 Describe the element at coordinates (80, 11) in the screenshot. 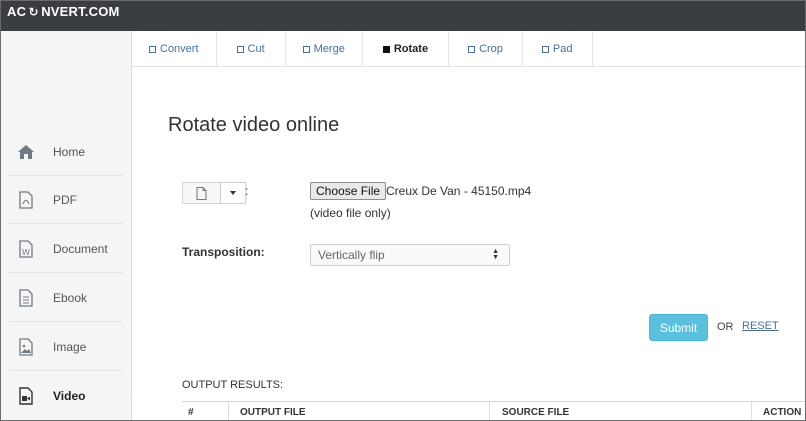

I see `logo-text-right: NVERT.COM` at that location.